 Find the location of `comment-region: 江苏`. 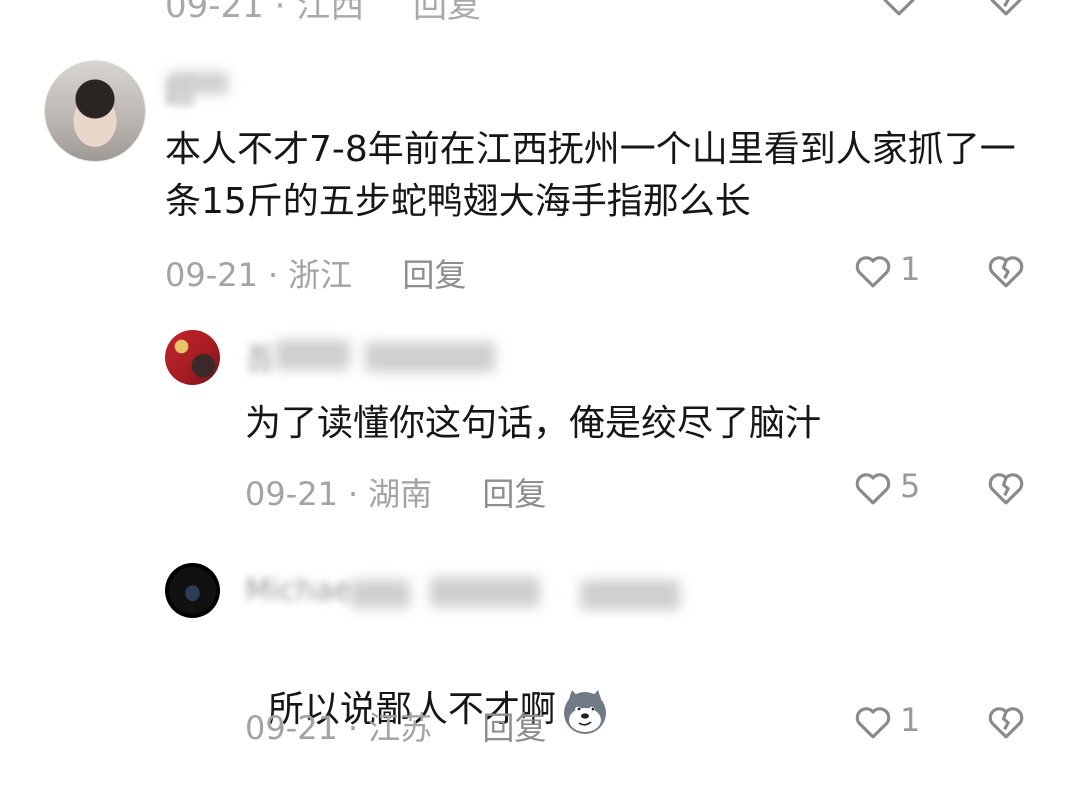

comment-region: 江苏 is located at coordinates (400, 728).